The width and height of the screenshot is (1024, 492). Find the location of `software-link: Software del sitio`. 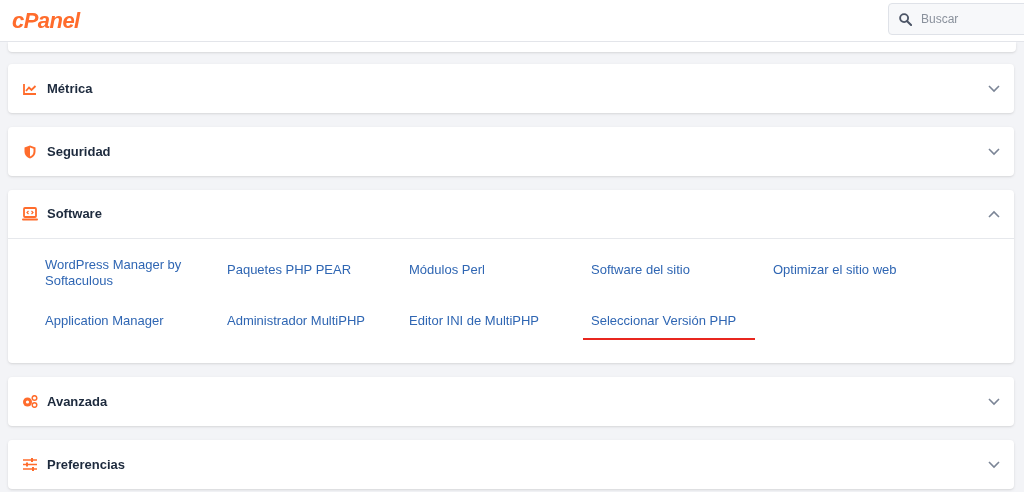

software-link: Software del sitio is located at coordinates (671, 270).